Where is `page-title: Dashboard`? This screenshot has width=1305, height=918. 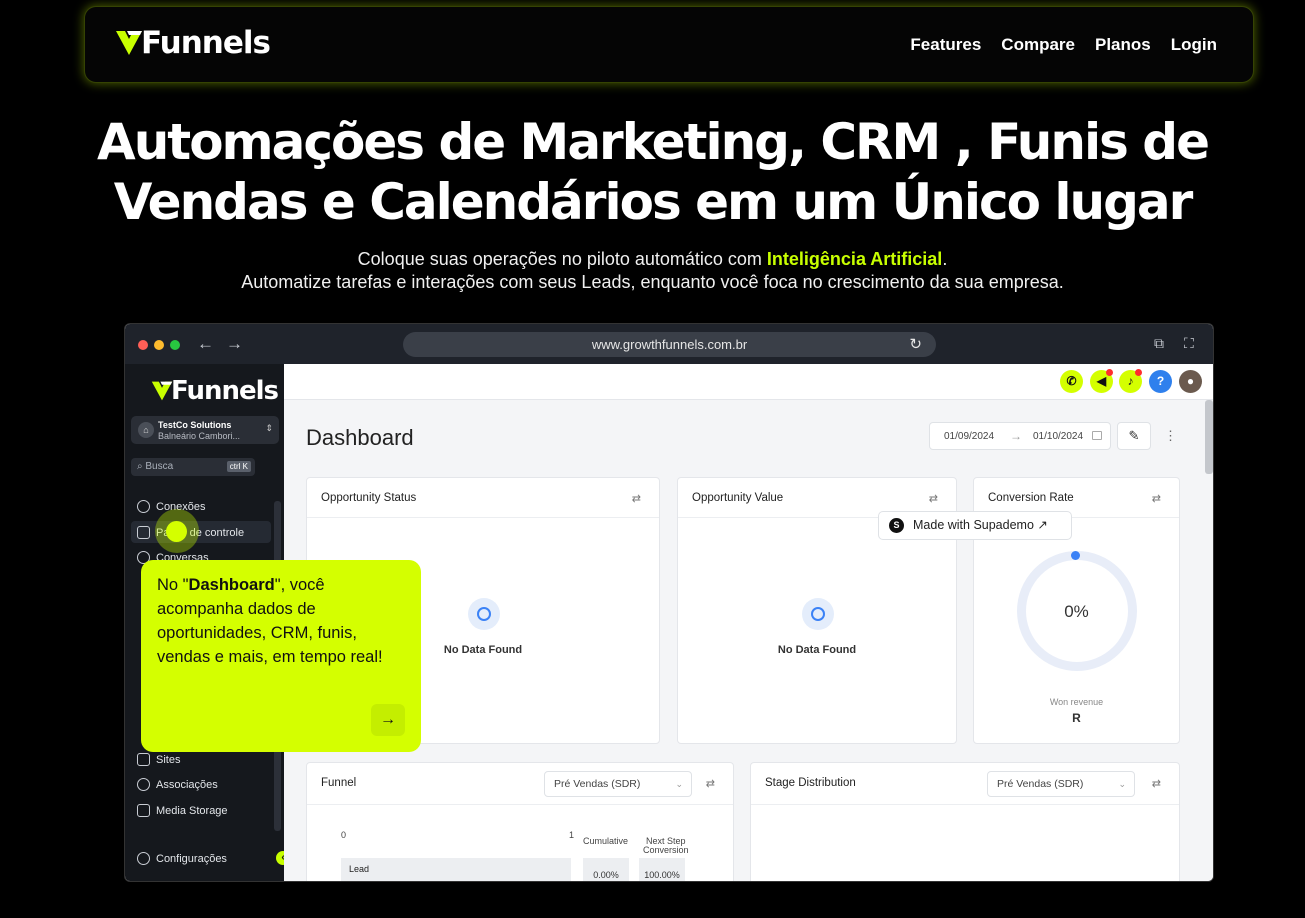
page-title: Dashboard is located at coordinates (360, 437).